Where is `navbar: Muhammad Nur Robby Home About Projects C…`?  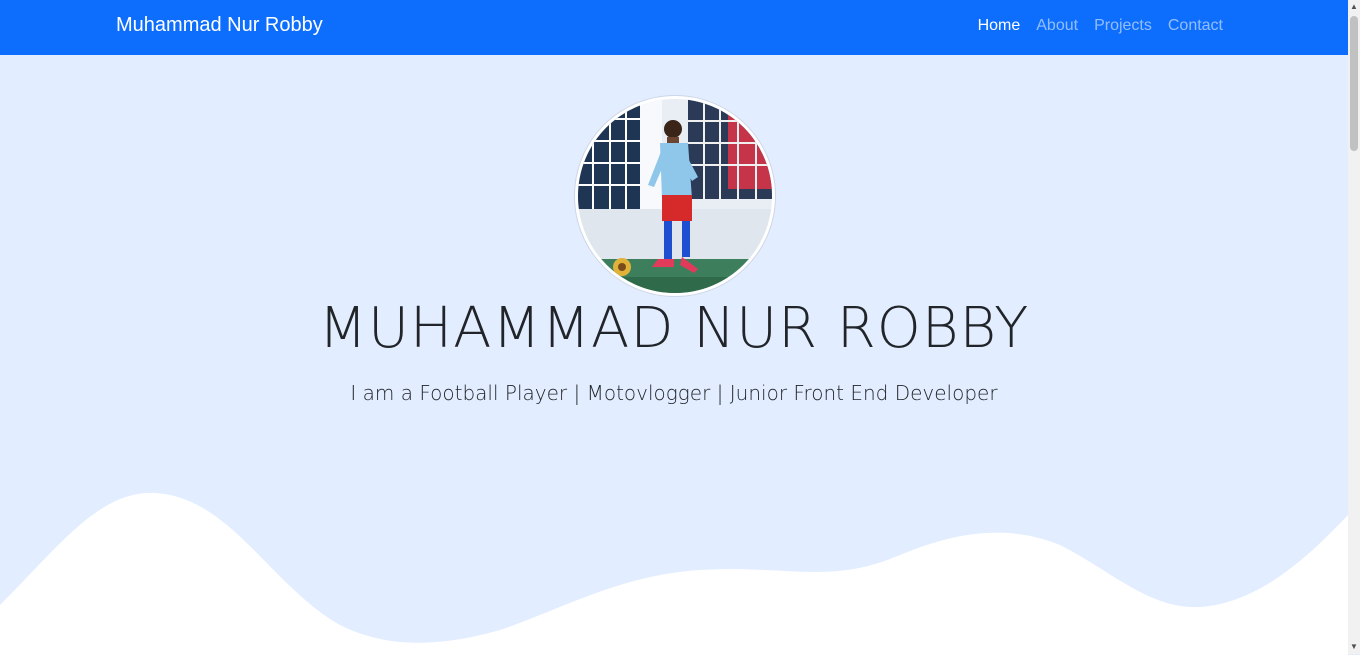
navbar: Muhammad Nur Robby Home About Projects C… is located at coordinates (674, 27).